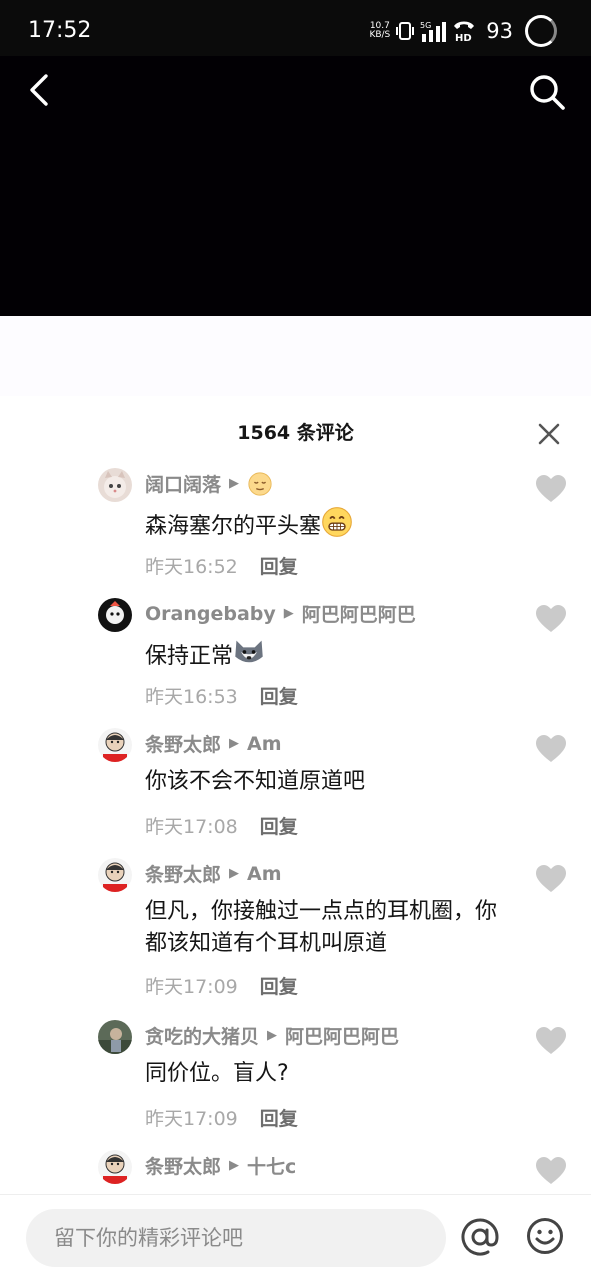 This screenshot has width=591, height=1280. Describe the element at coordinates (280, 613) in the screenshot. I see `comment-header: Orangebaby ▶ 阿巴阿巴阿巴` at that location.